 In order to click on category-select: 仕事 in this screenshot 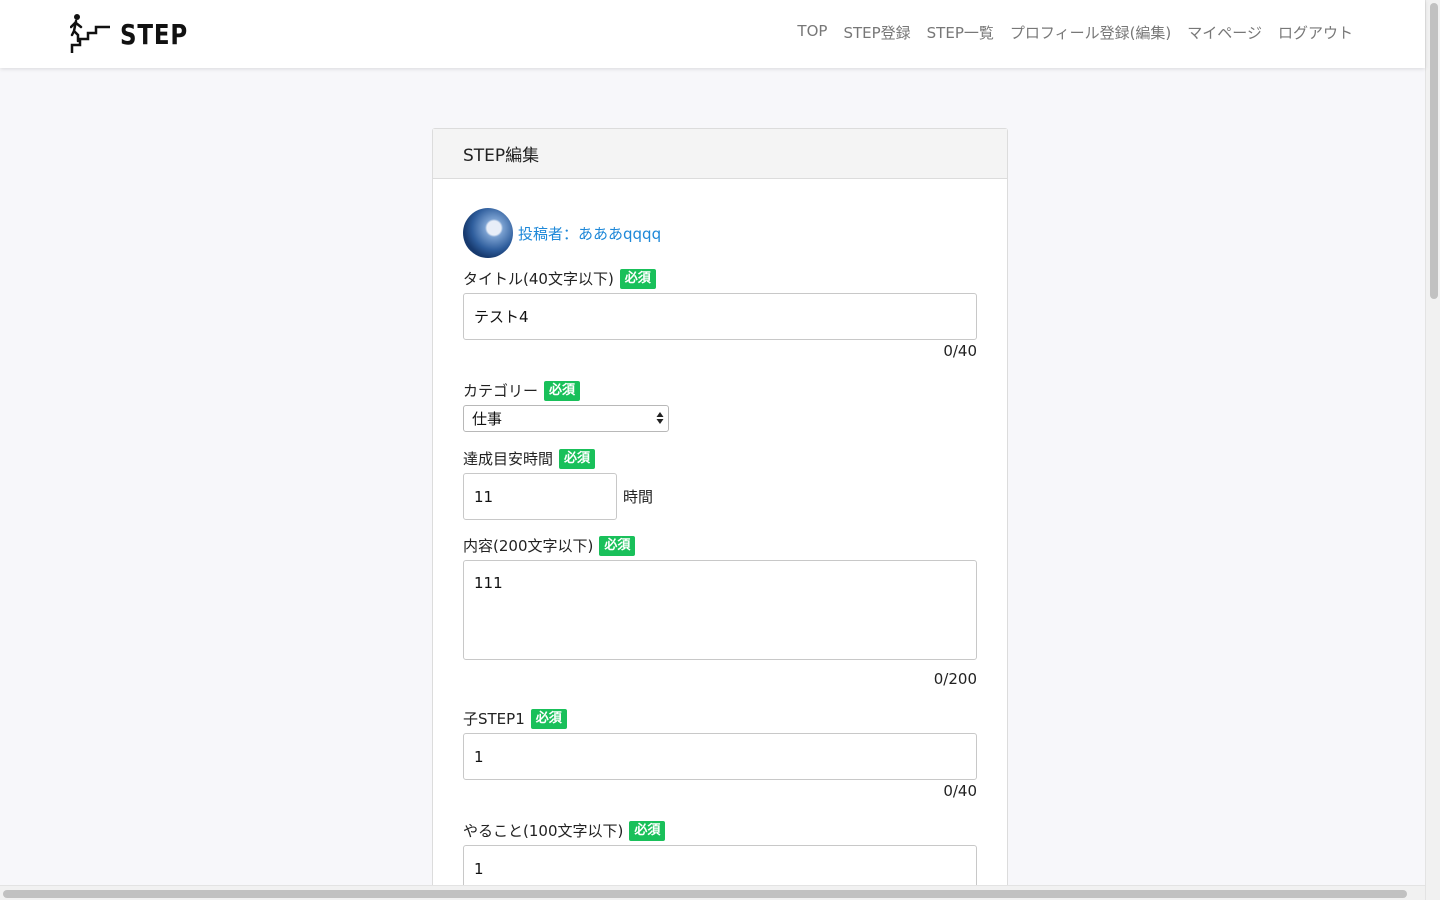, I will do `click(566, 418)`.